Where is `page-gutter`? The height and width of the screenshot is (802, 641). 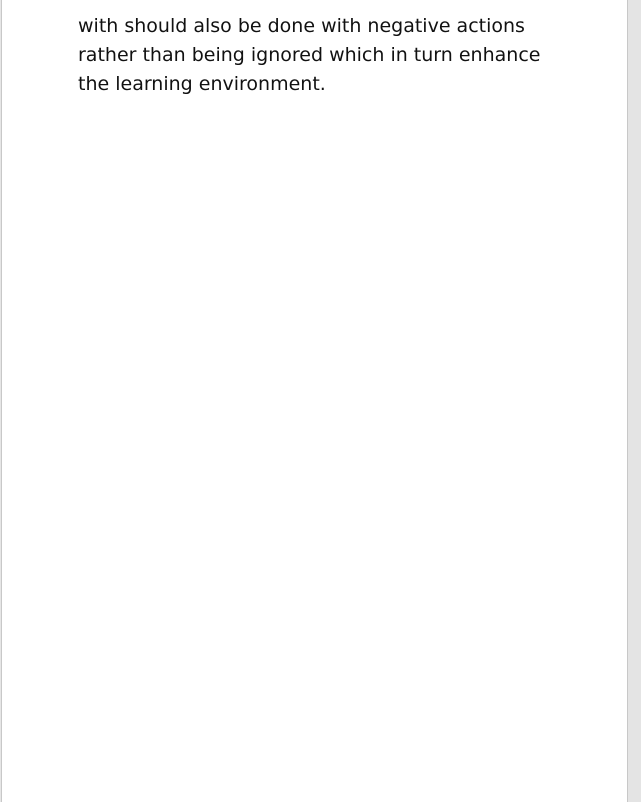
page-gutter is located at coordinates (634, 401).